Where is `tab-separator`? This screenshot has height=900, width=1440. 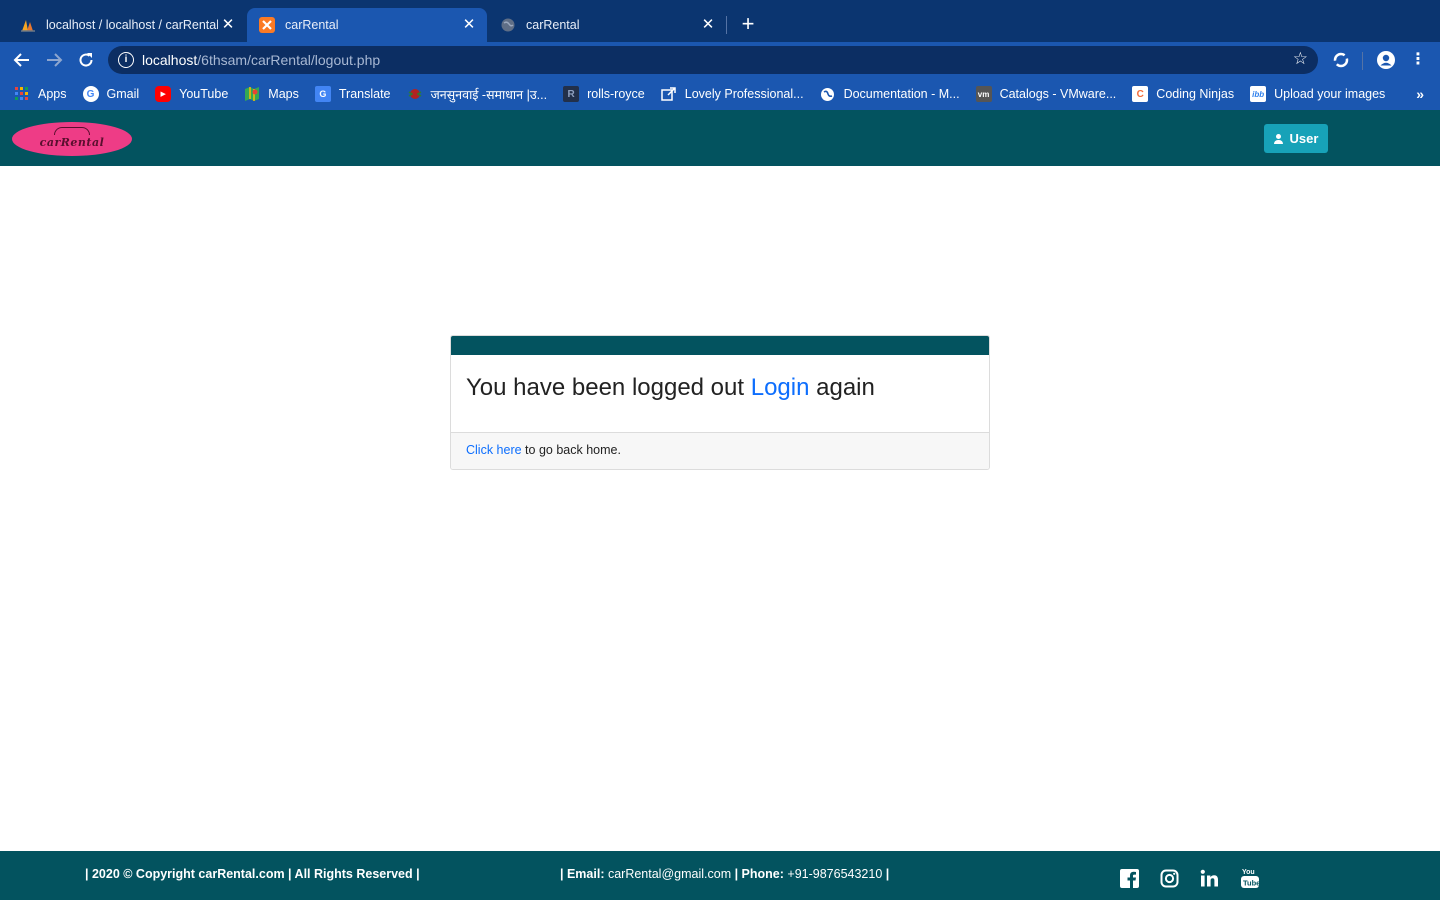
tab-separator is located at coordinates (726, 25).